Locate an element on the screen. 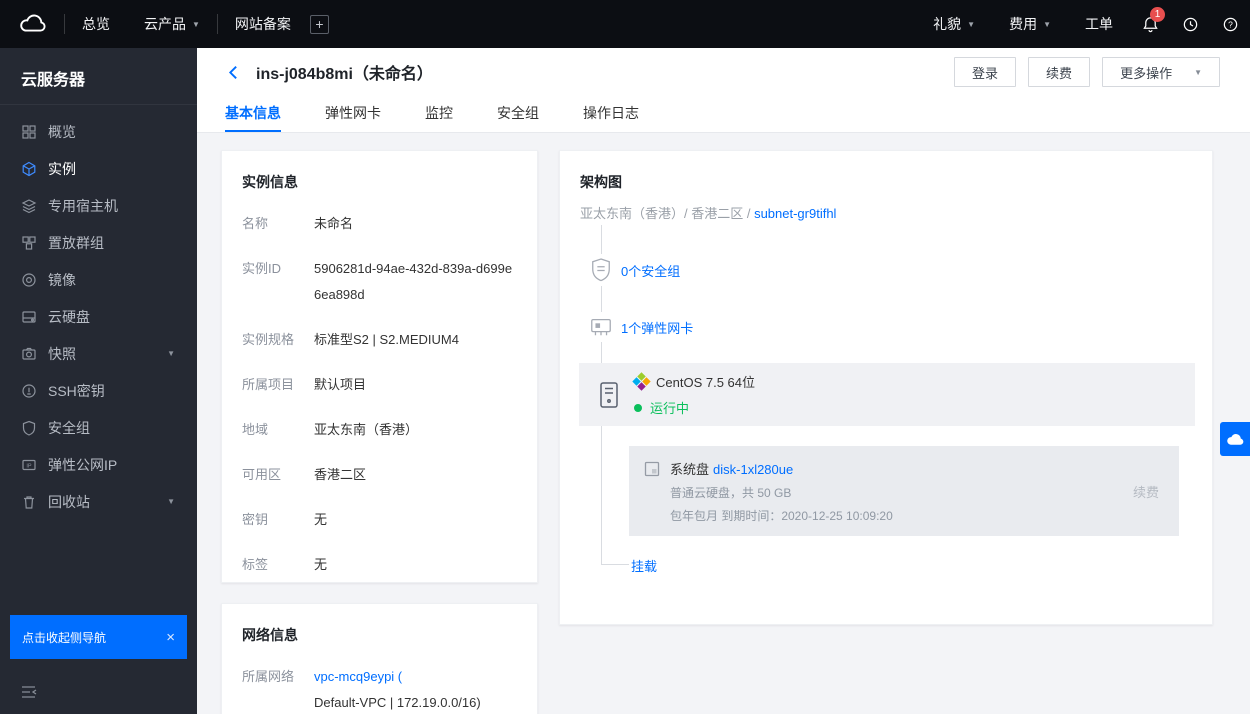 The image size is (1250, 714). sidebar-item-placement-groups: 置放群组 is located at coordinates (98, 242).